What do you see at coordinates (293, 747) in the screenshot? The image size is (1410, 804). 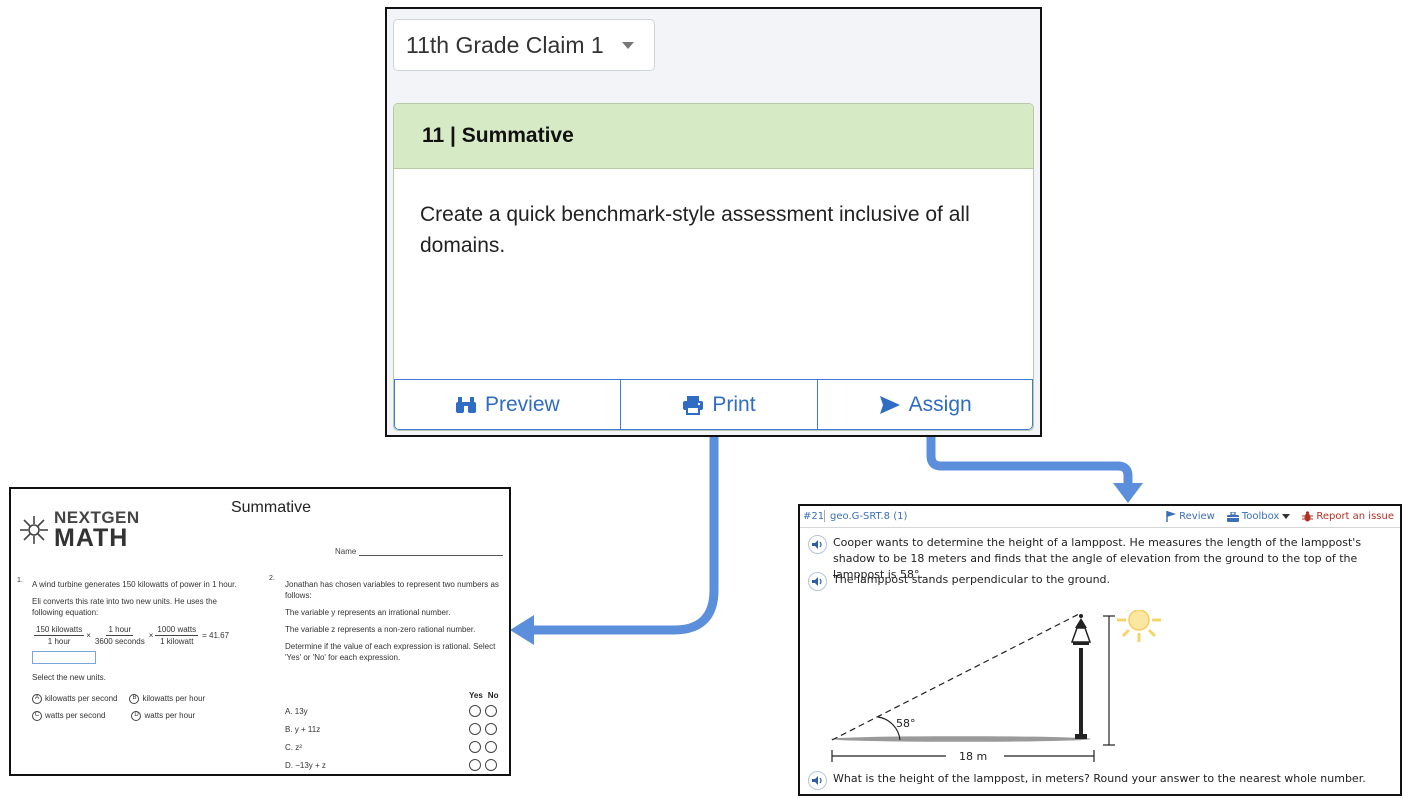 I see `expression-c: C. z²` at bounding box center [293, 747].